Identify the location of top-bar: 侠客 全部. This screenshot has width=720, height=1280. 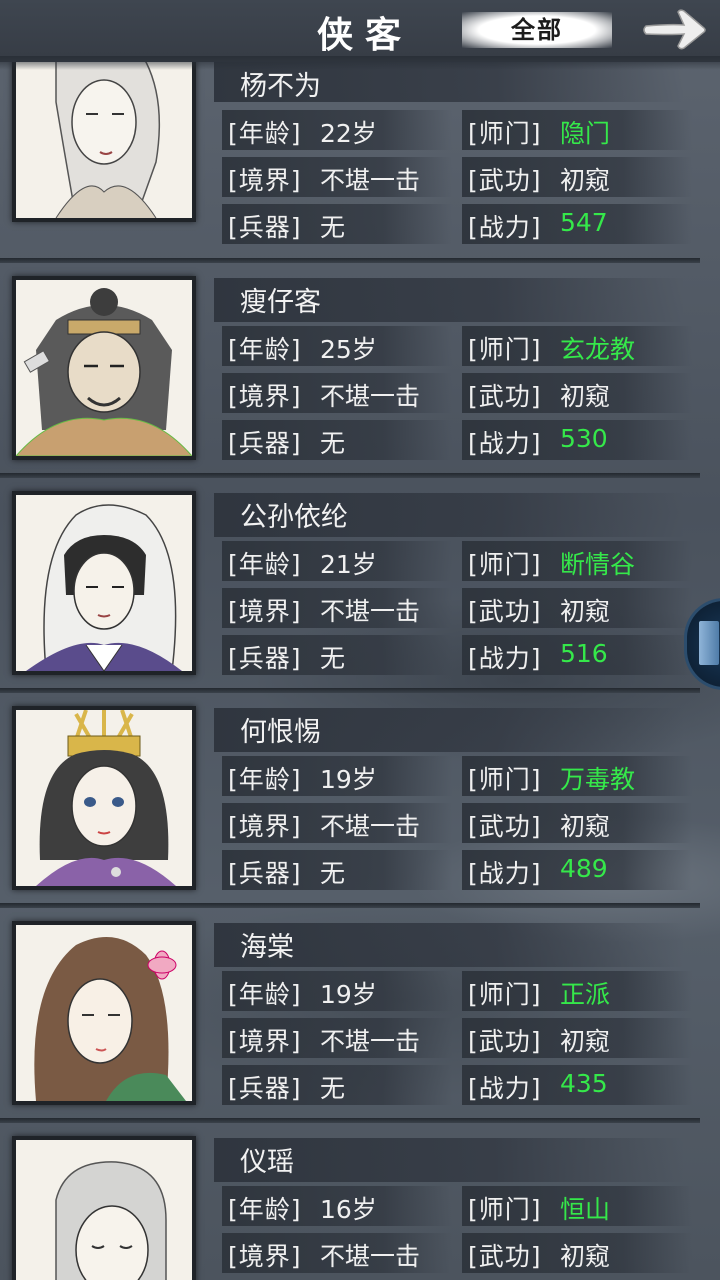
(360, 35).